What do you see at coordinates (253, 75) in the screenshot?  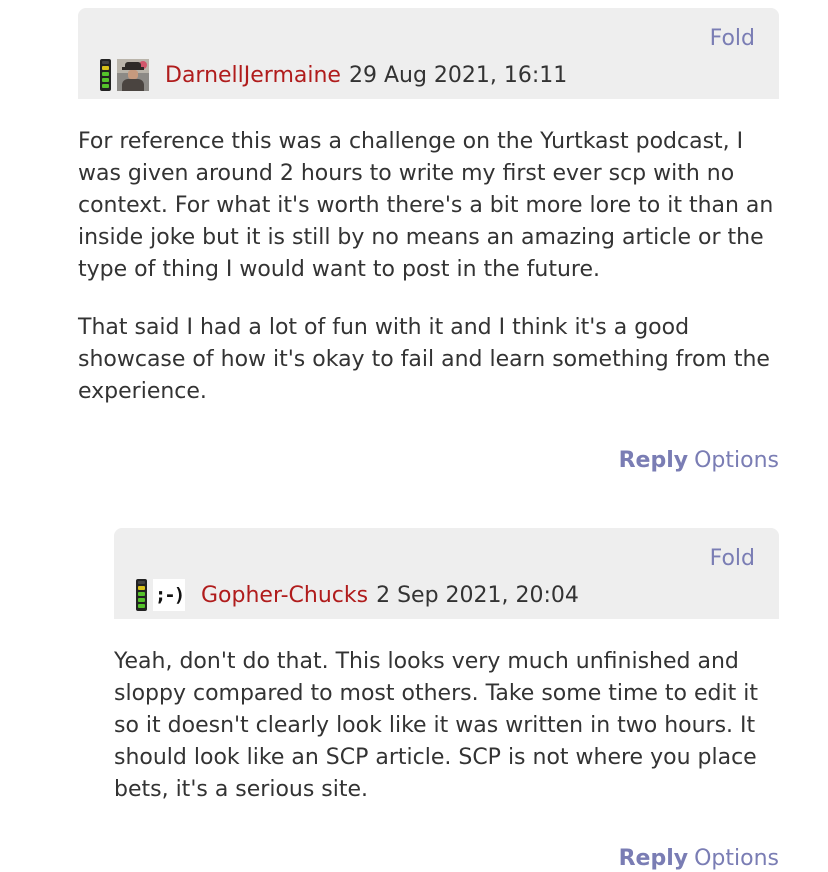 I see `author-link: DarnellJermaine` at bounding box center [253, 75].